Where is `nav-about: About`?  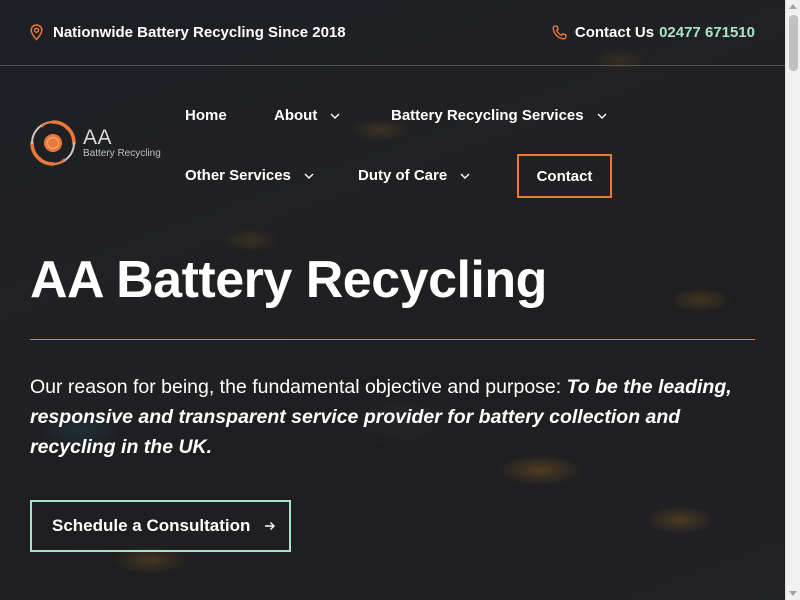 nav-about: About is located at coordinates (307, 115).